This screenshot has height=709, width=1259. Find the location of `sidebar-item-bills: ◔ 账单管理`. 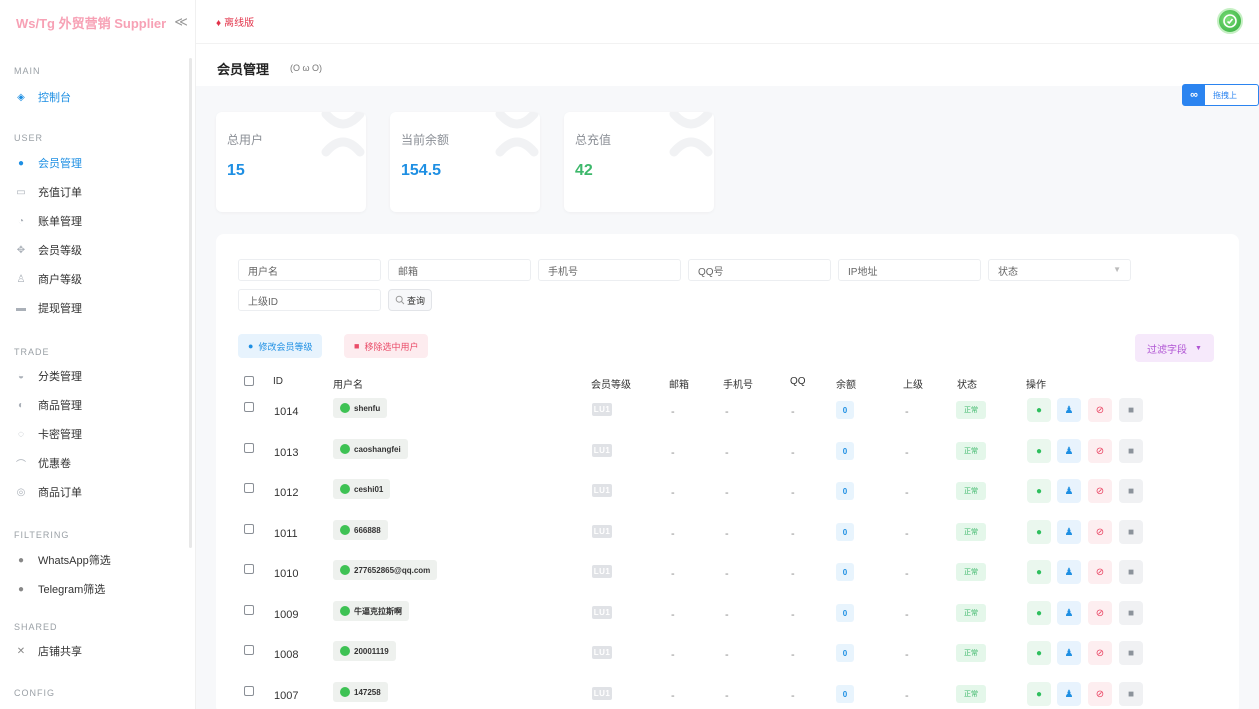

sidebar-item-bills: ◔ 账单管理 is located at coordinates (98, 221).